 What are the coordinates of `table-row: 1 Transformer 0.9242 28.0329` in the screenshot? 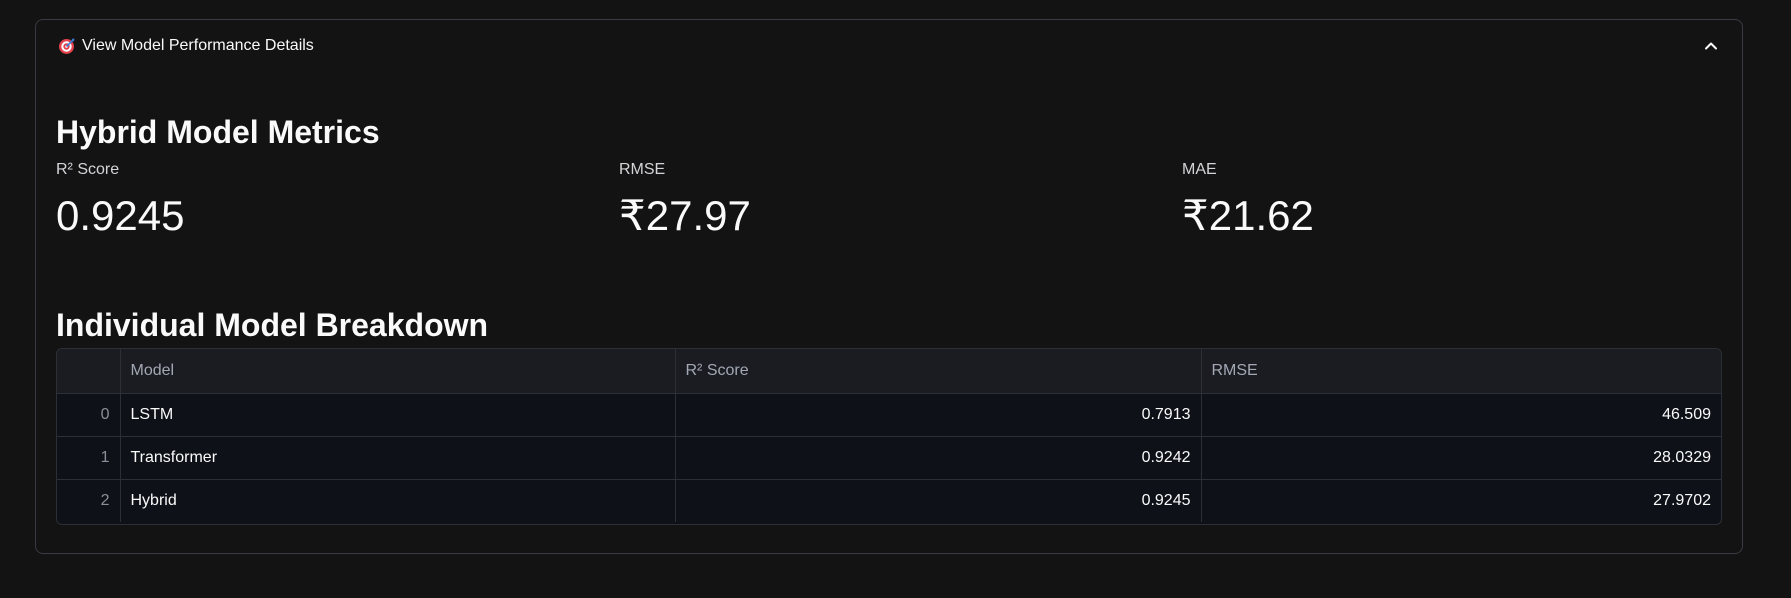 It's located at (889, 458).